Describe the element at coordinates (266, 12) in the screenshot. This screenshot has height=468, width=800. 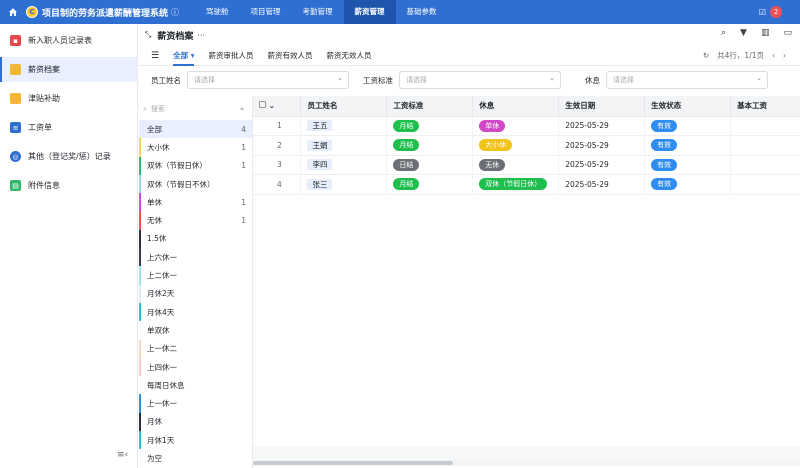
I see `nav-item-projects: 项目管理` at that location.